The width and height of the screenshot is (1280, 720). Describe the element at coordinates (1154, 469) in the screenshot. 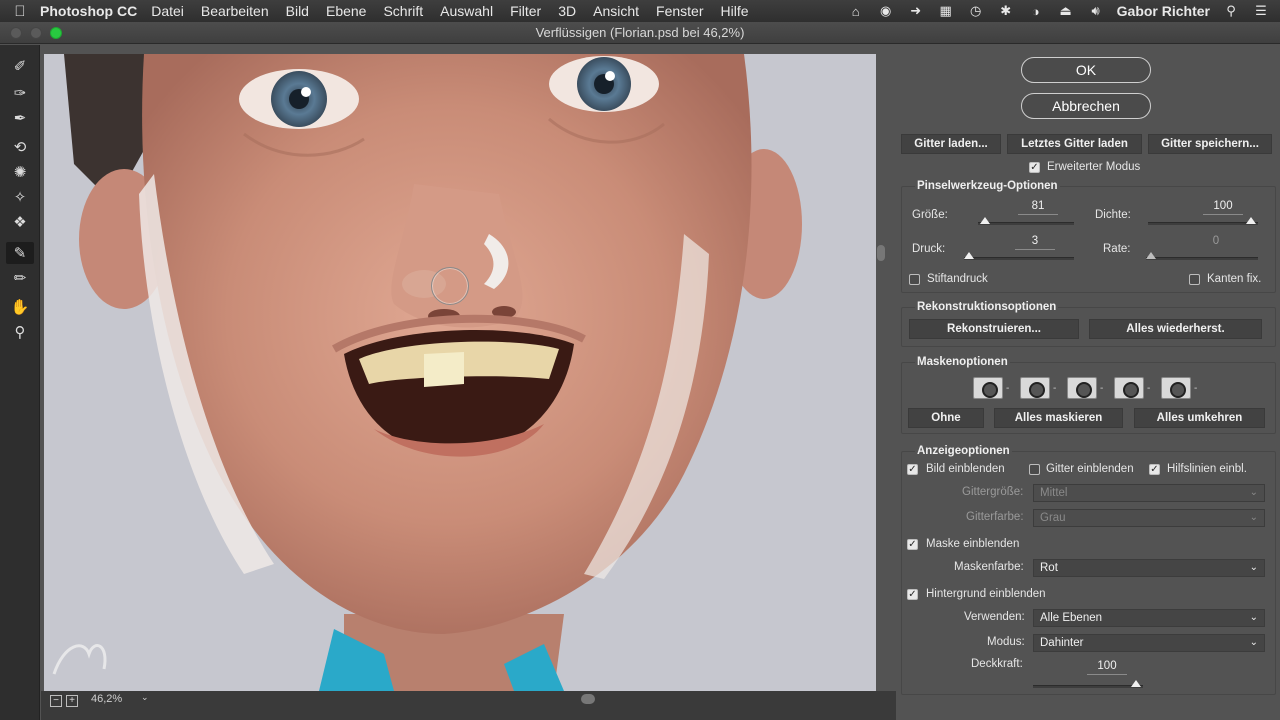

I see `show-guides-checkbox: ✓` at that location.